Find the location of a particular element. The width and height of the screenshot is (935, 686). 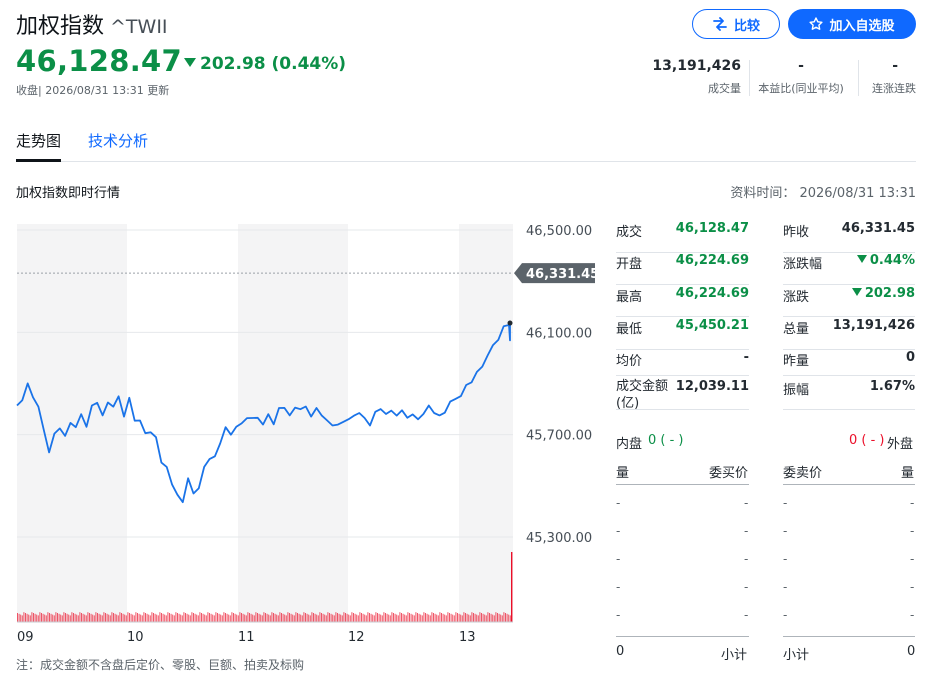

inner-value: 0 ( - ) is located at coordinates (666, 440).